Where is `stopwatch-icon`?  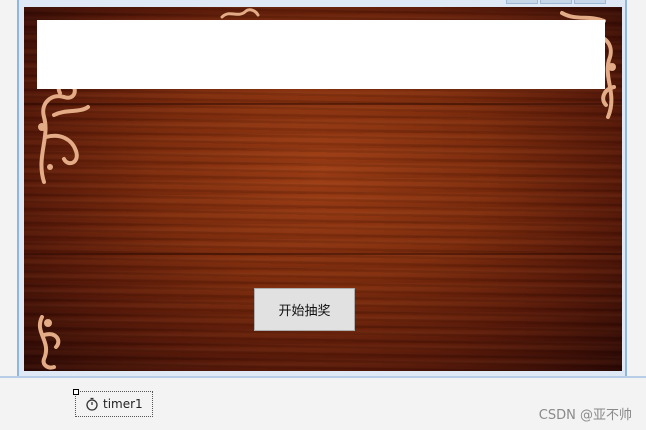 stopwatch-icon is located at coordinates (92, 404).